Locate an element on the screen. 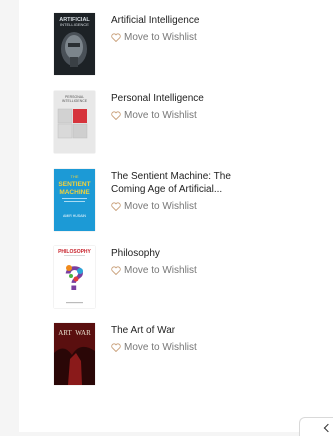  book-title: The Art of War is located at coordinates (191, 330).